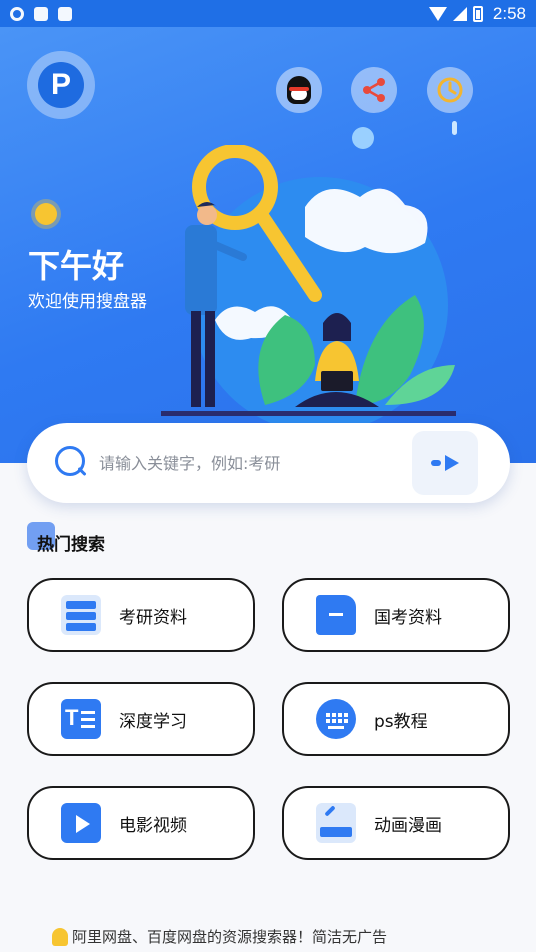 This screenshot has height=952, width=536. I want to click on hot-item-civil-service: 国考资料, so click(396, 615).